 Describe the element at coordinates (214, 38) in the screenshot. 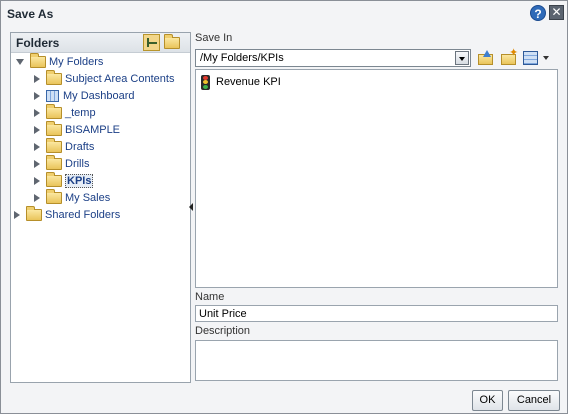

I see `save-in-label: Save In` at that location.